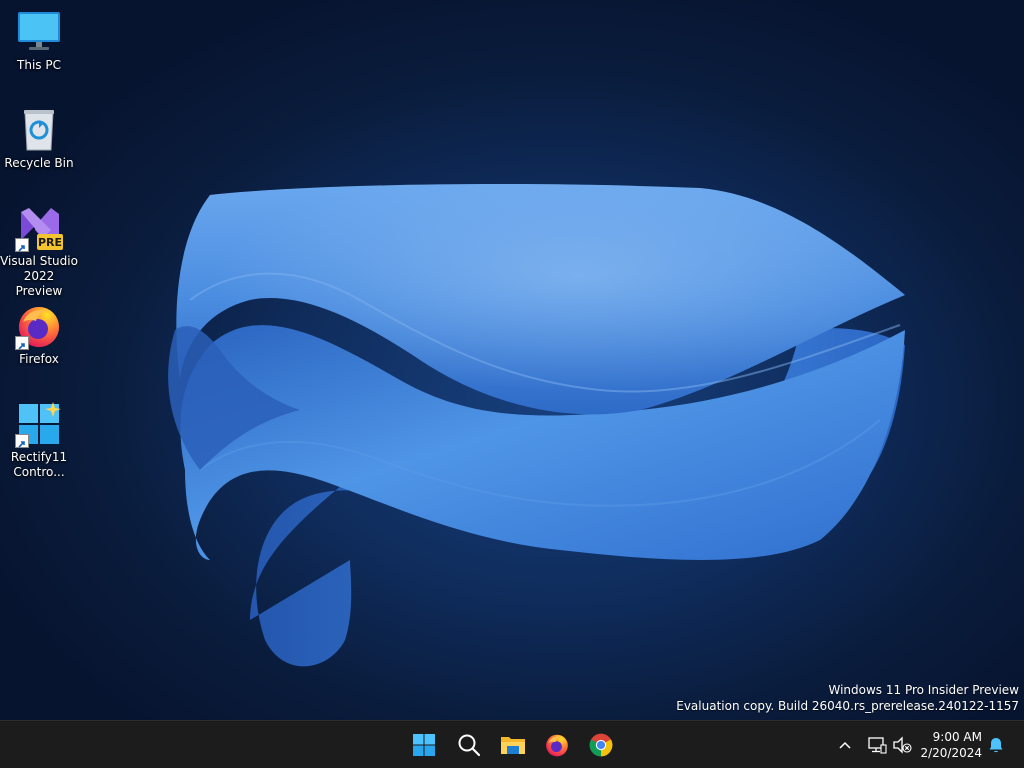 This screenshot has height=768, width=1024. Describe the element at coordinates (923, 690) in the screenshot. I see `watermark-edition: Windows 11 Pro Insider Preview` at that location.